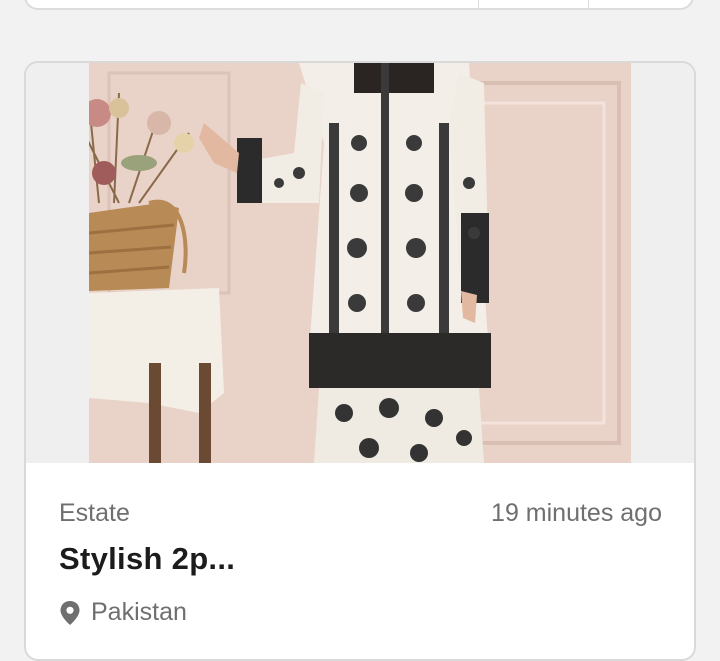 The height and width of the screenshot is (661, 720). I want to click on listing-location: Pakistan, so click(123, 612).